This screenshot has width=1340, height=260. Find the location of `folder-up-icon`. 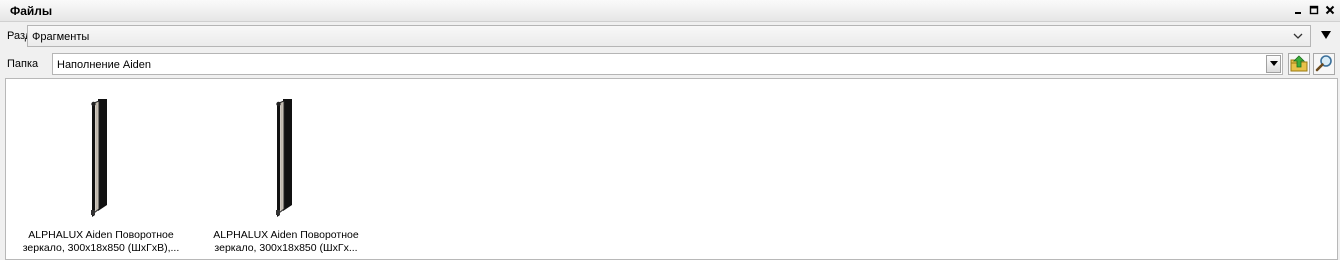

folder-up-icon is located at coordinates (1299, 64).